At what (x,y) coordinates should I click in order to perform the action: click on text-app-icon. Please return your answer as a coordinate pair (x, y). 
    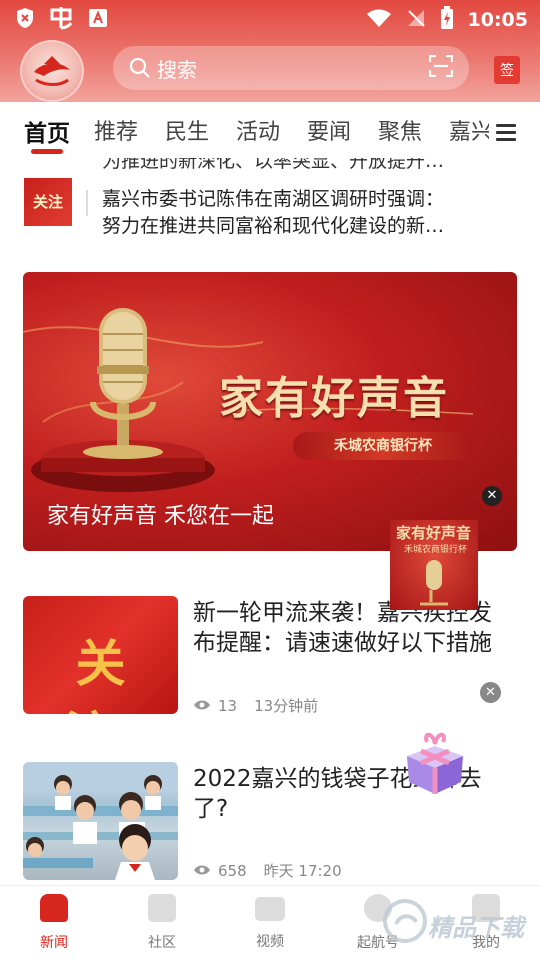
    Looking at the image, I should click on (98, 20).